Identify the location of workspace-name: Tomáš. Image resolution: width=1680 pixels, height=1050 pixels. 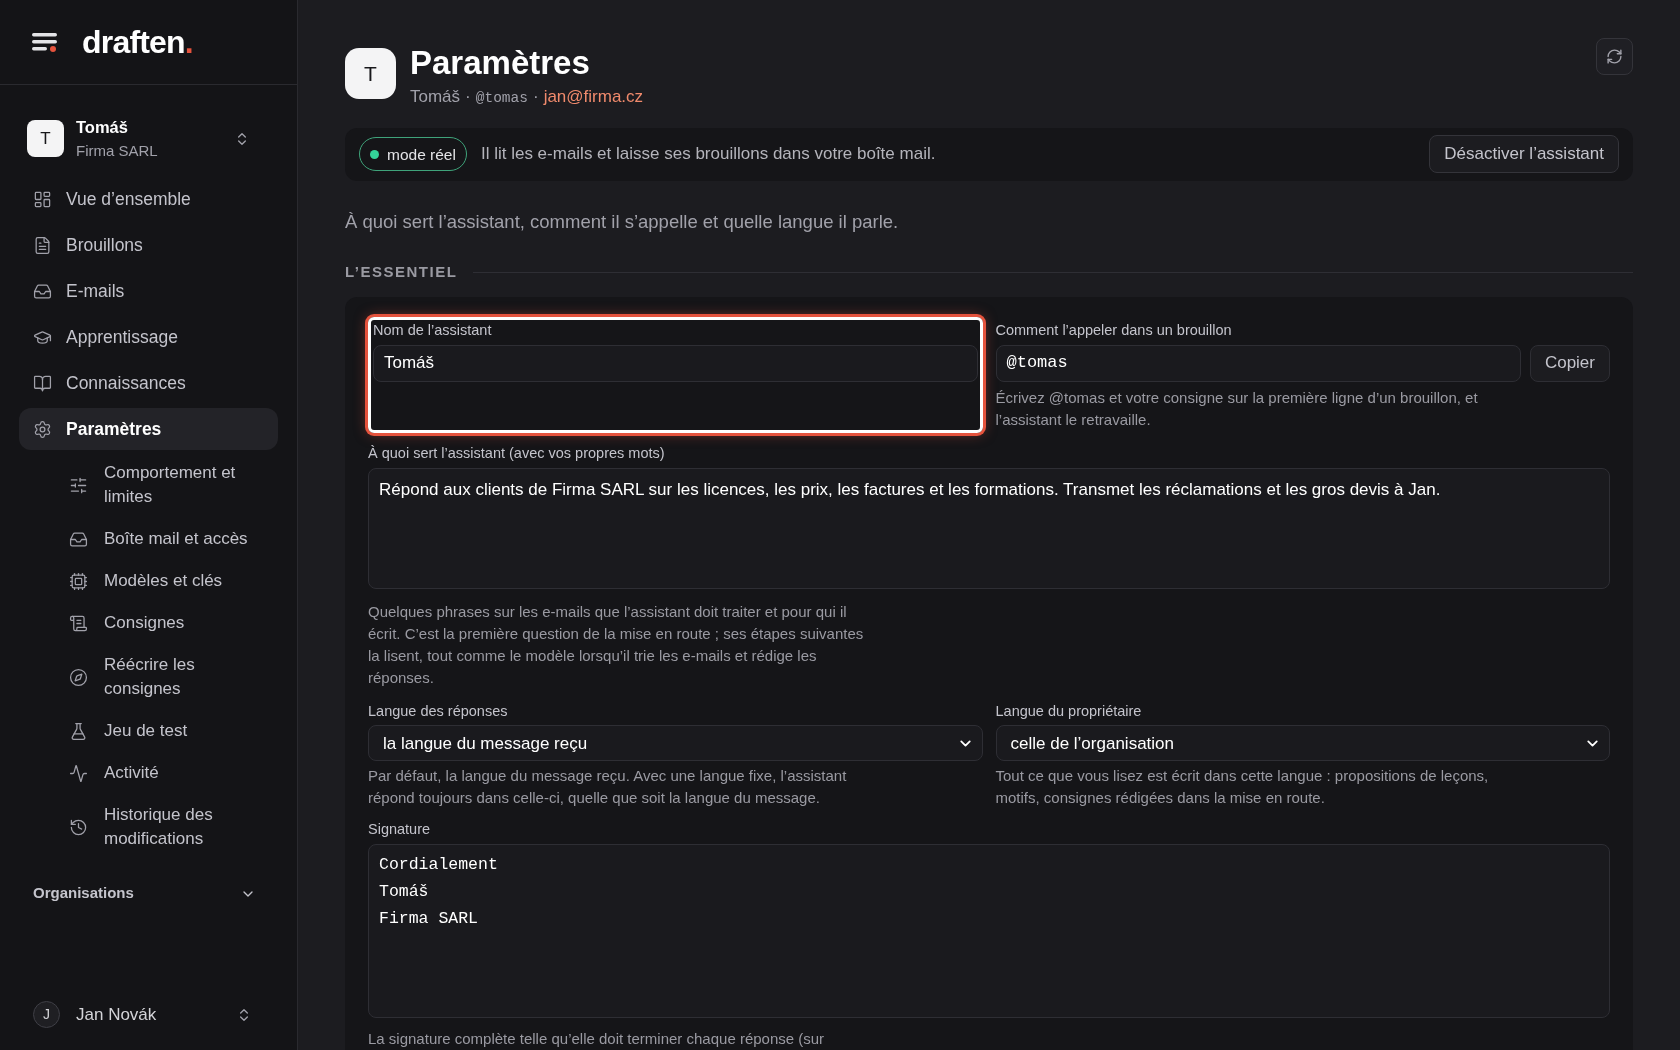
(102, 127).